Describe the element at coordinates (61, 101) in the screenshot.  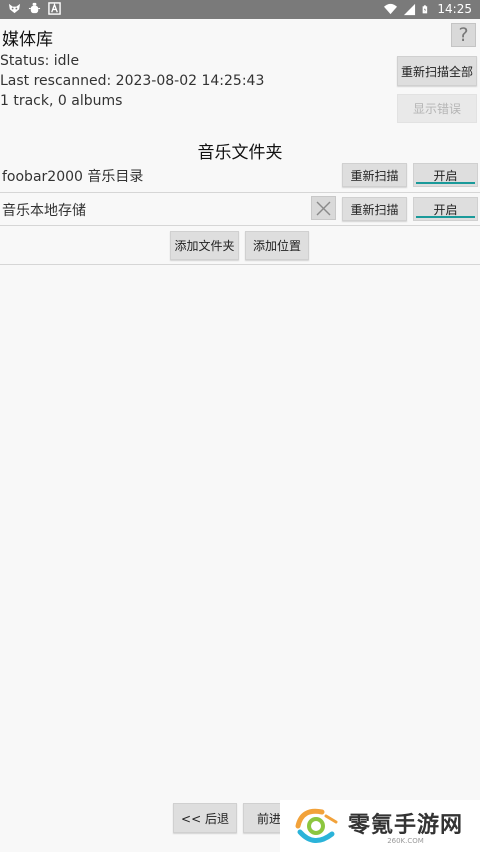
I see `library-counts: 1 track, 0 albums` at that location.